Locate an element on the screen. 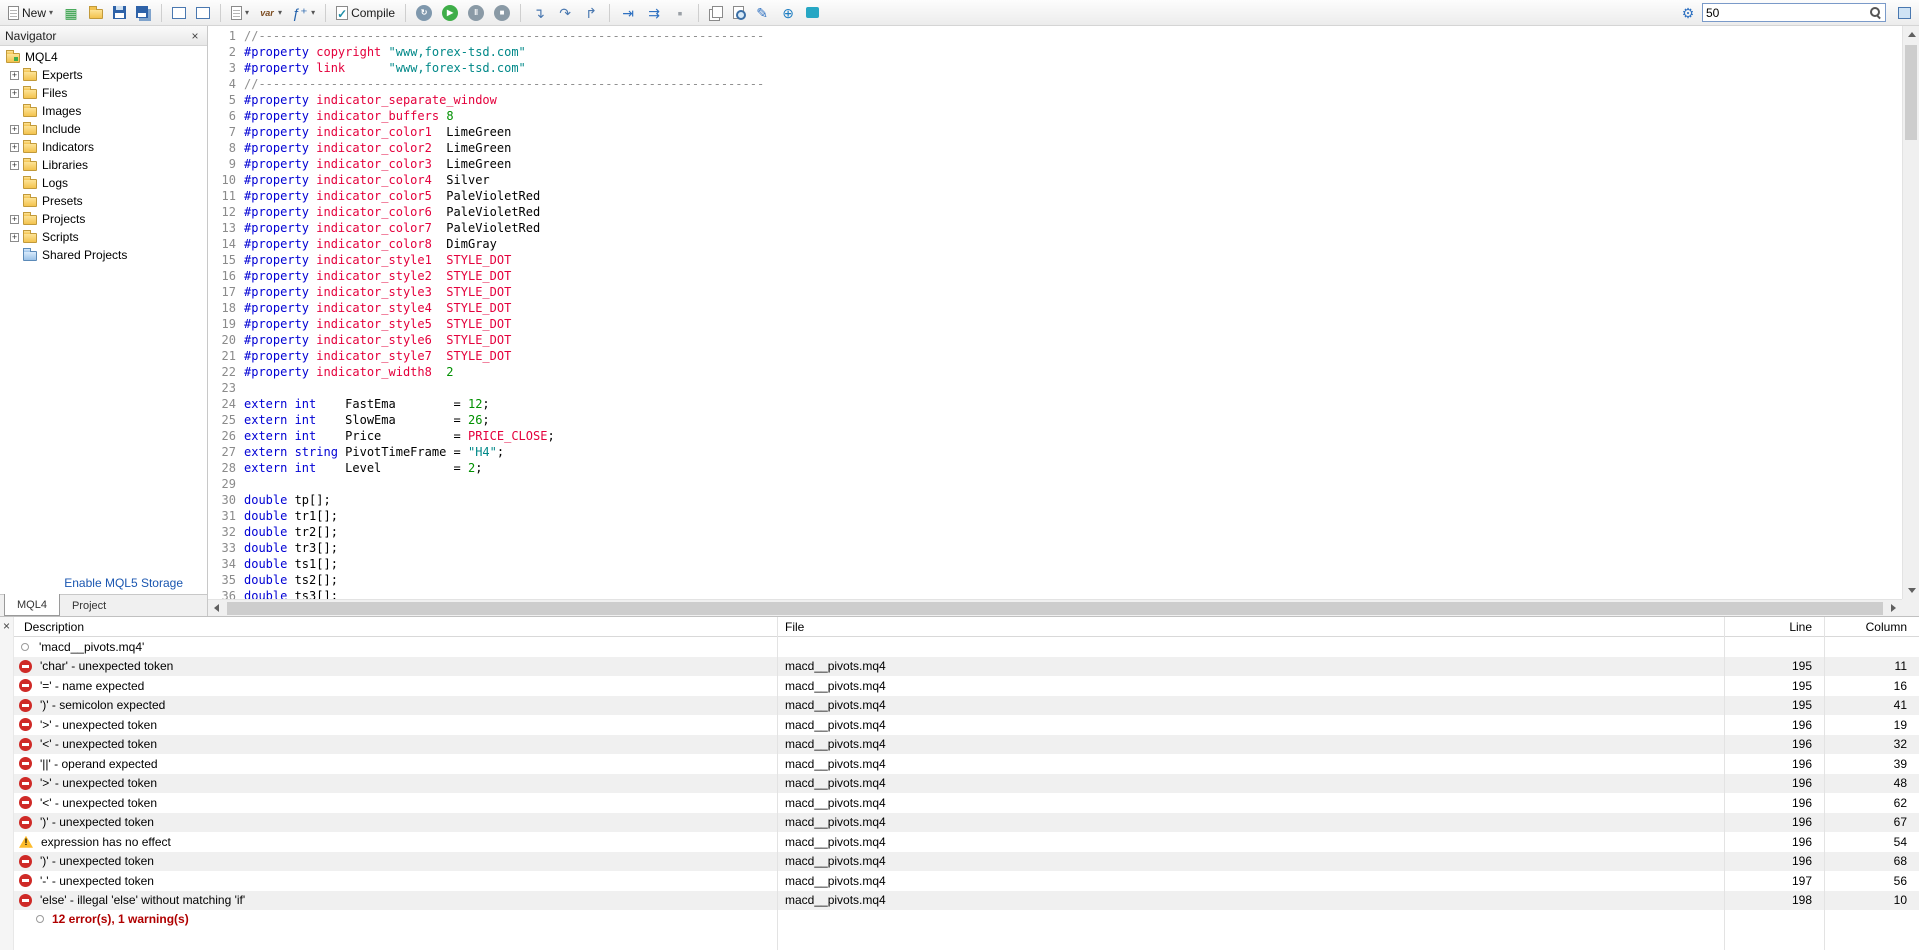  line-number: 20 is located at coordinates (228, 340).